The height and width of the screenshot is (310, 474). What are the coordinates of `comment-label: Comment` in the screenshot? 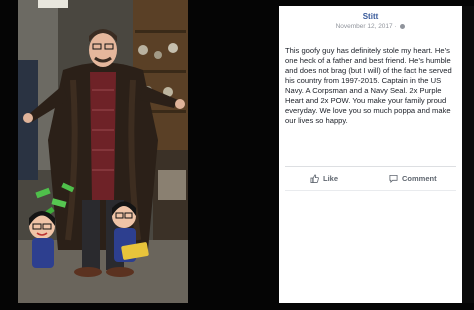 It's located at (419, 178).